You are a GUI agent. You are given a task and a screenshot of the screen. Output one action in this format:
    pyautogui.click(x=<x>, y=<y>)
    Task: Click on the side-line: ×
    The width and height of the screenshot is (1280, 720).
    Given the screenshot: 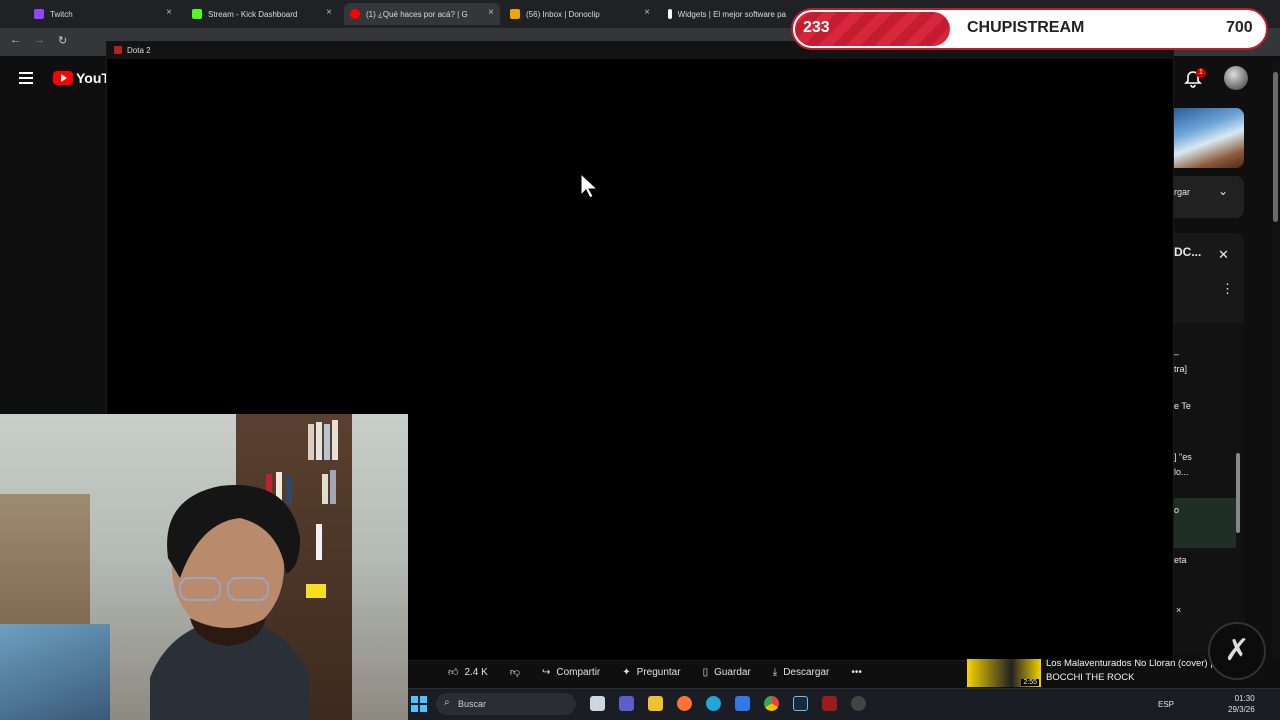 What is the action you would take?
    pyautogui.click(x=1179, y=610)
    